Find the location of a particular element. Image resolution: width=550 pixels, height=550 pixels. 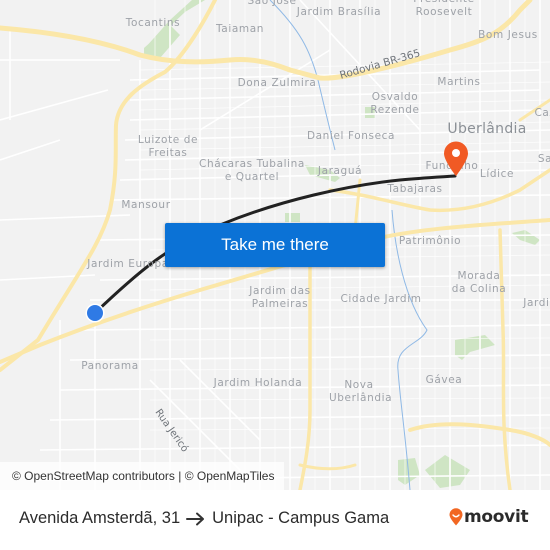

place-label-cidade-jardim: Cidade Jardim is located at coordinates (381, 299).